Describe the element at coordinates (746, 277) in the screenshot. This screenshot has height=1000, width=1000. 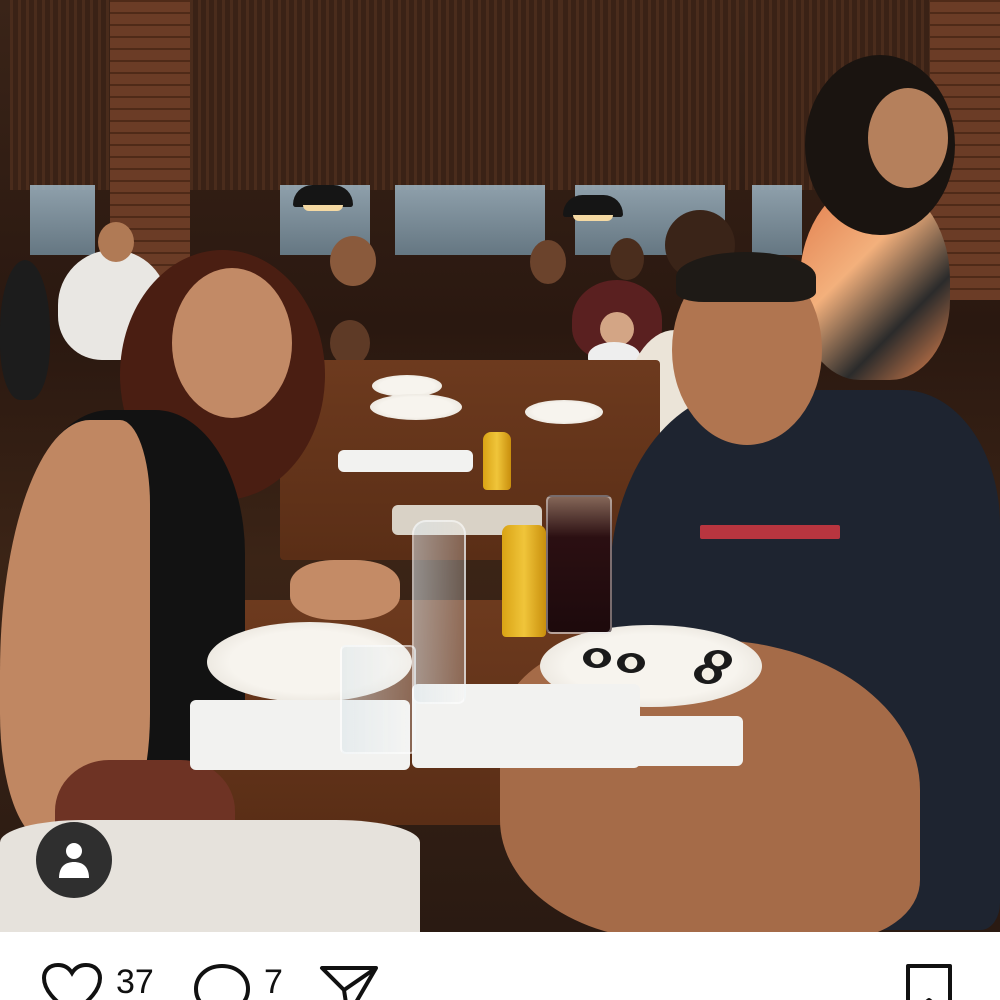
I see `man-hair` at that location.